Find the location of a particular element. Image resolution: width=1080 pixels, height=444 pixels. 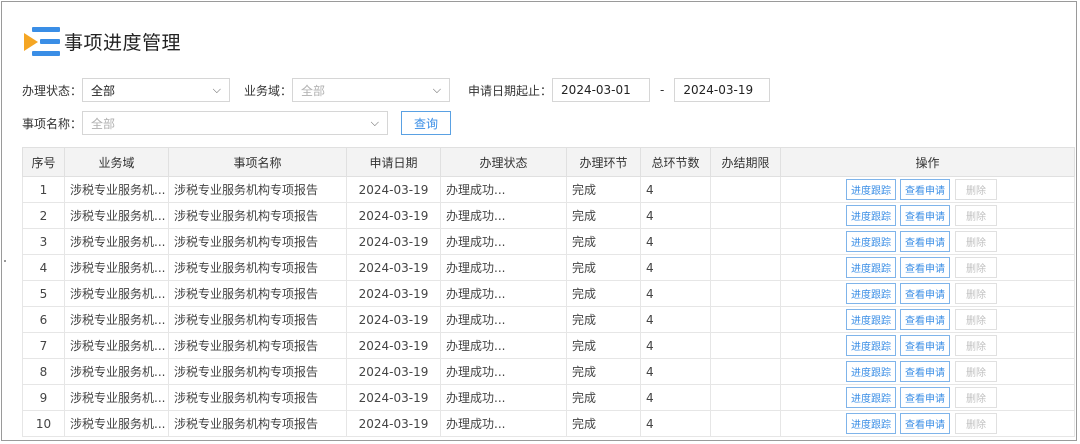

status-label: 办理状态： is located at coordinates (52, 90).